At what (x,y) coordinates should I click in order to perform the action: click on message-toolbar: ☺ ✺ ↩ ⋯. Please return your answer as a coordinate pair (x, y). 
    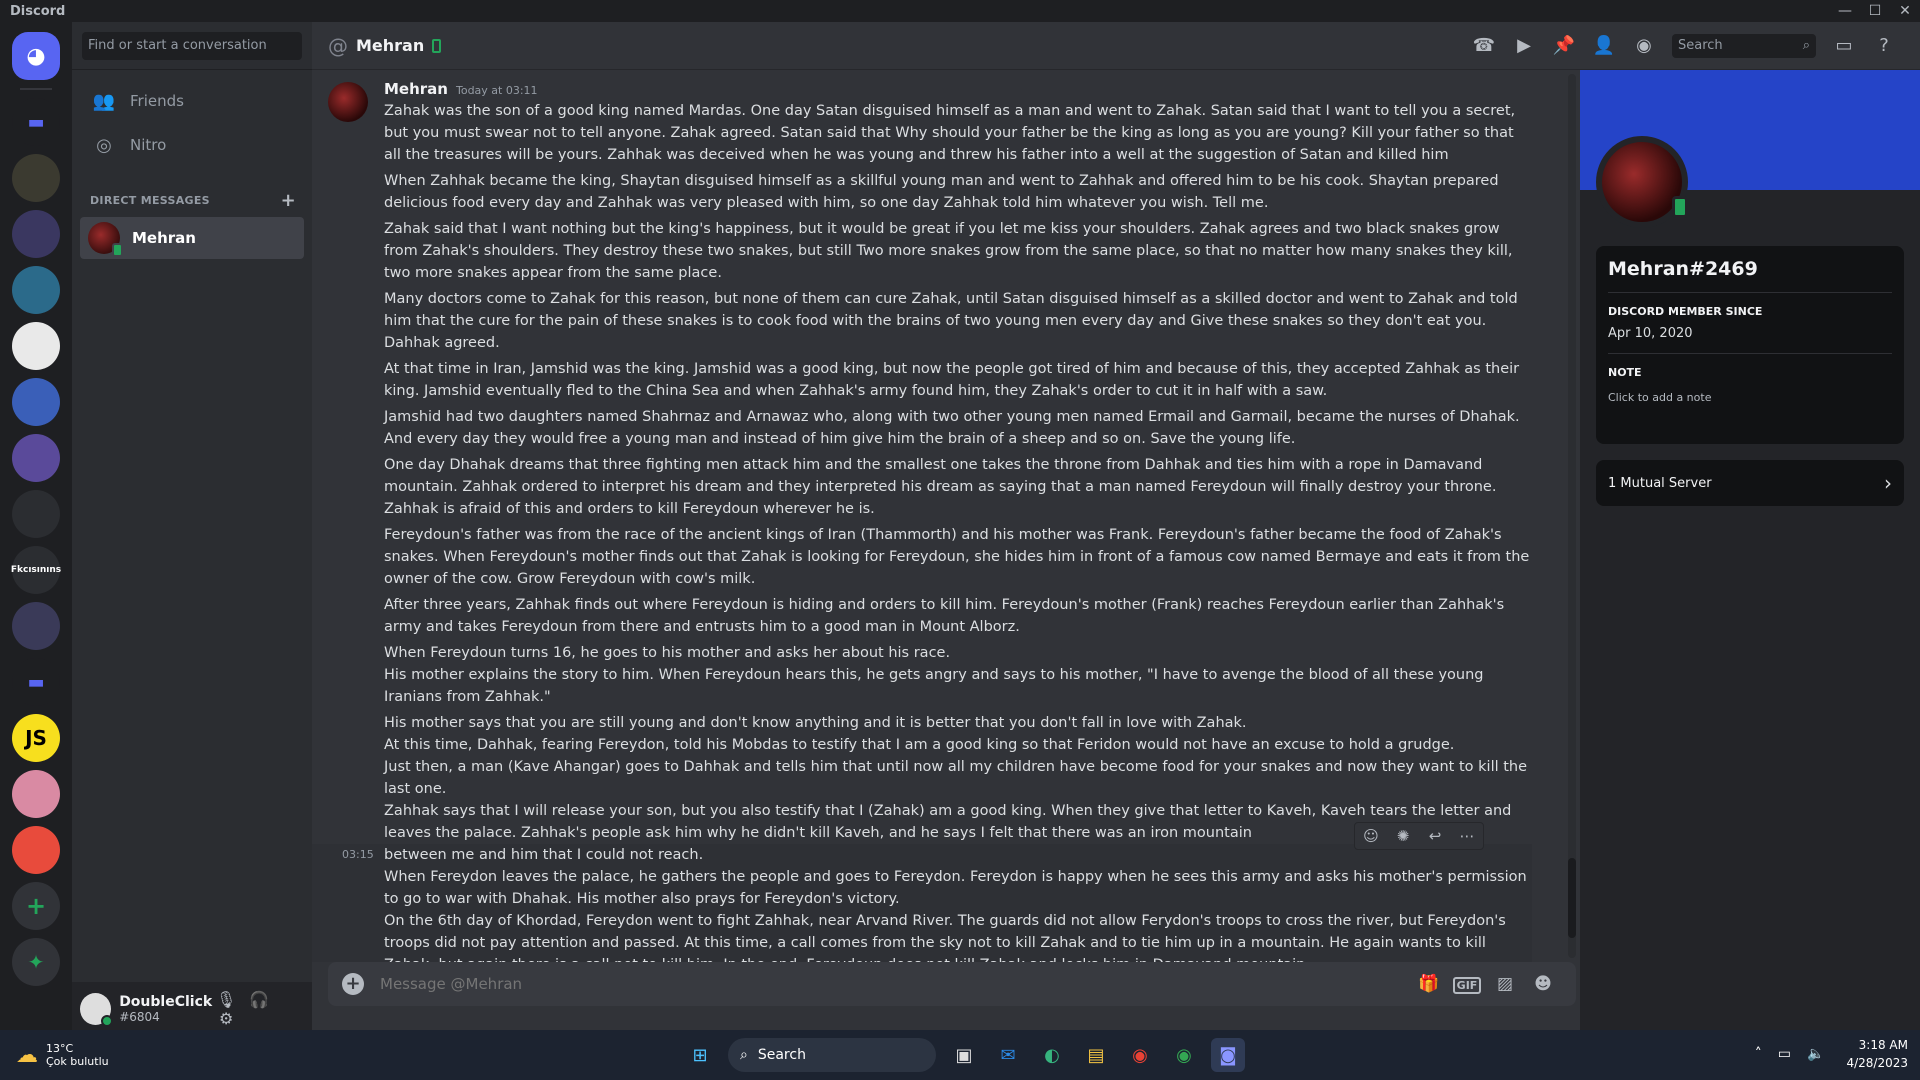
    Looking at the image, I should click on (1419, 836).